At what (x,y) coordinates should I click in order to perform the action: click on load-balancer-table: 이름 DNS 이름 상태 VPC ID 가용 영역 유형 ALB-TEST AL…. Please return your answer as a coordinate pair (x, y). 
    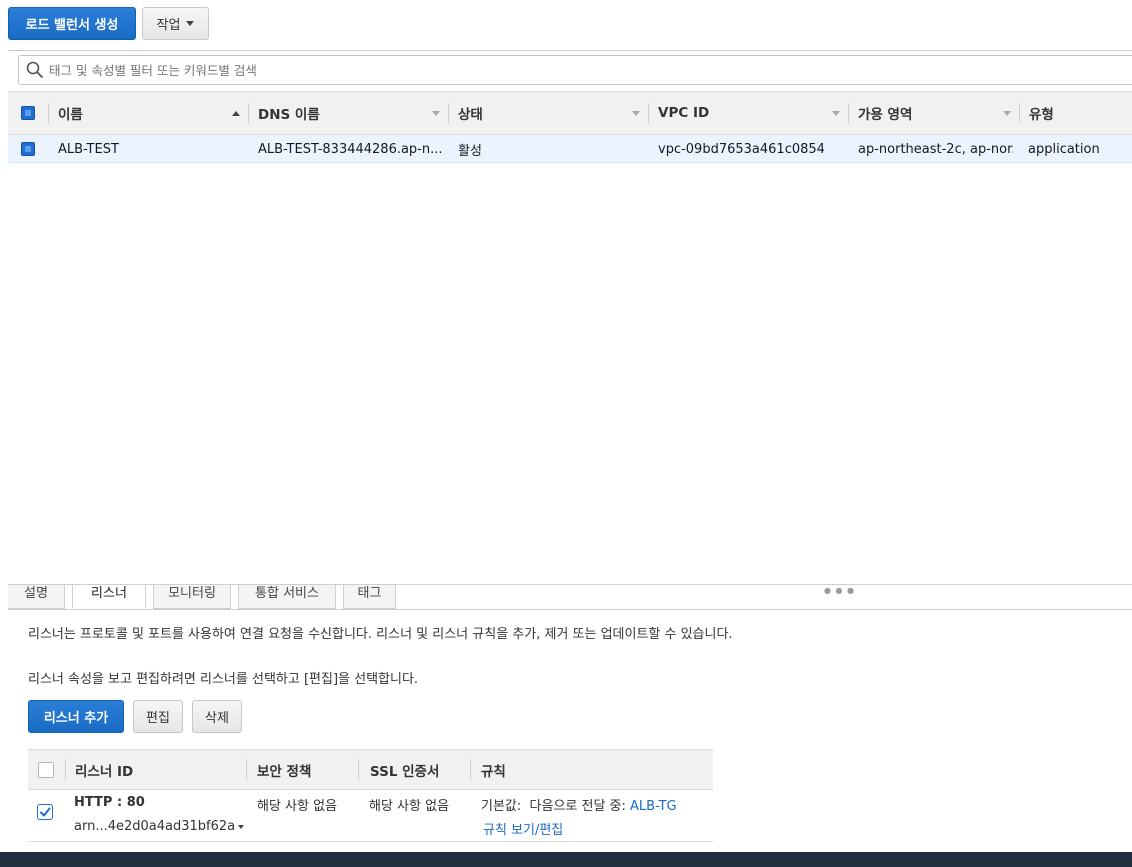
    Looking at the image, I should click on (570, 127).